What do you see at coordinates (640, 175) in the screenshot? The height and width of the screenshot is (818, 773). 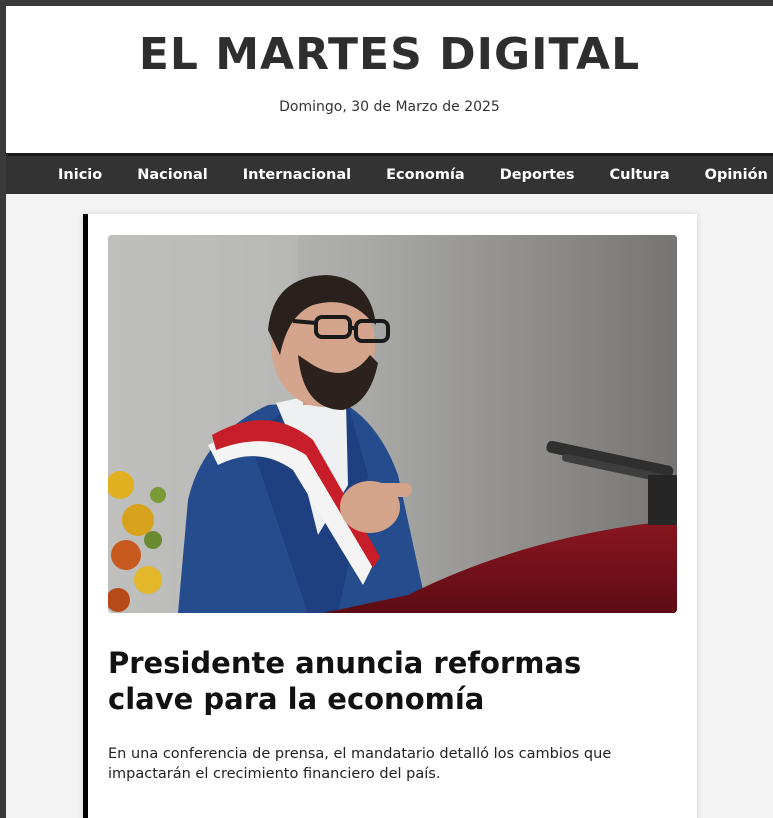 I see `nav-item-cultura: Cultura` at bounding box center [640, 175].